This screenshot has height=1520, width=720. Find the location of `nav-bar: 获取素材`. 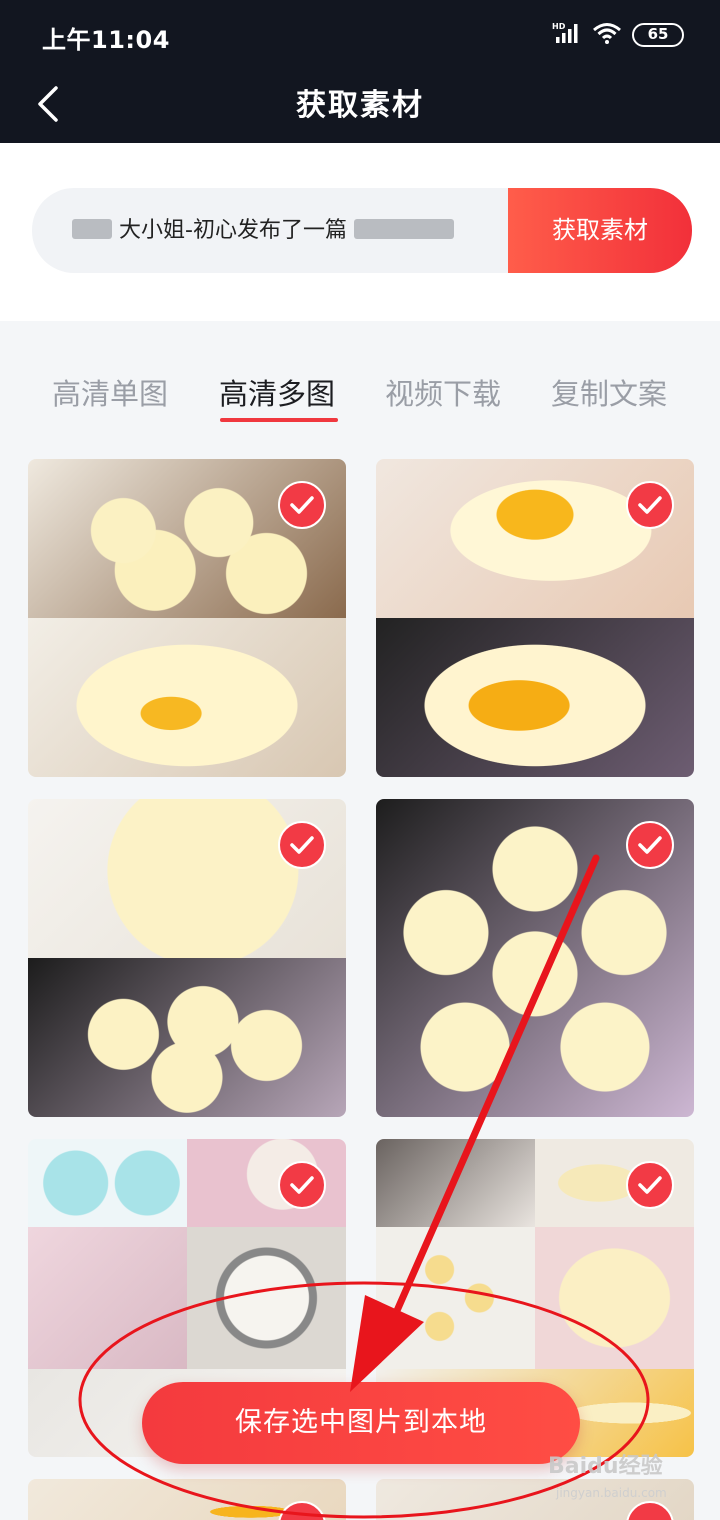

nav-bar: 获取素材 is located at coordinates (360, 106).